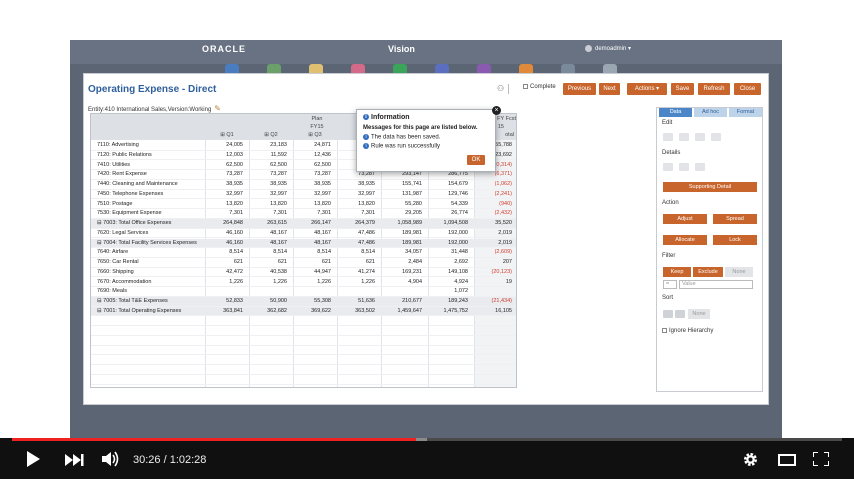  What do you see at coordinates (402, 174) in the screenshot?
I see `table-cell: 293,147` at bounding box center [402, 174].